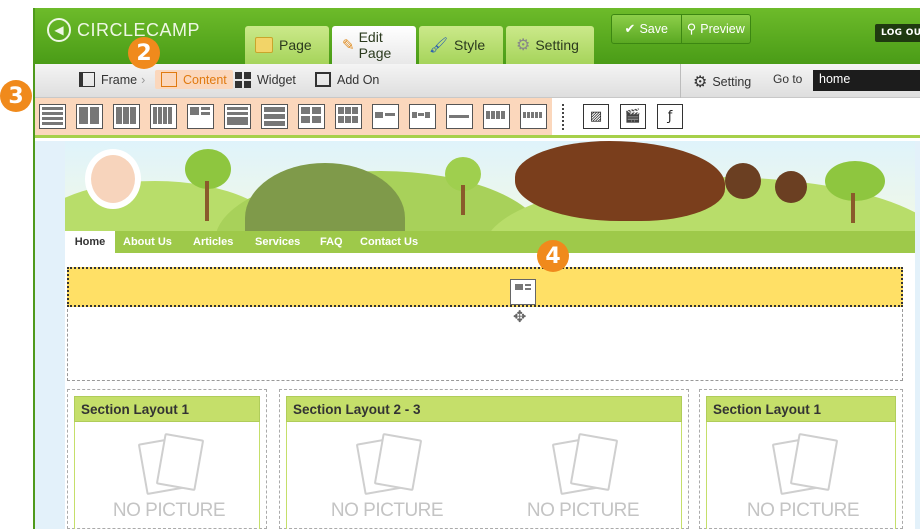  Describe the element at coordinates (200, 116) in the screenshot. I see `layout-img-left` at that location.